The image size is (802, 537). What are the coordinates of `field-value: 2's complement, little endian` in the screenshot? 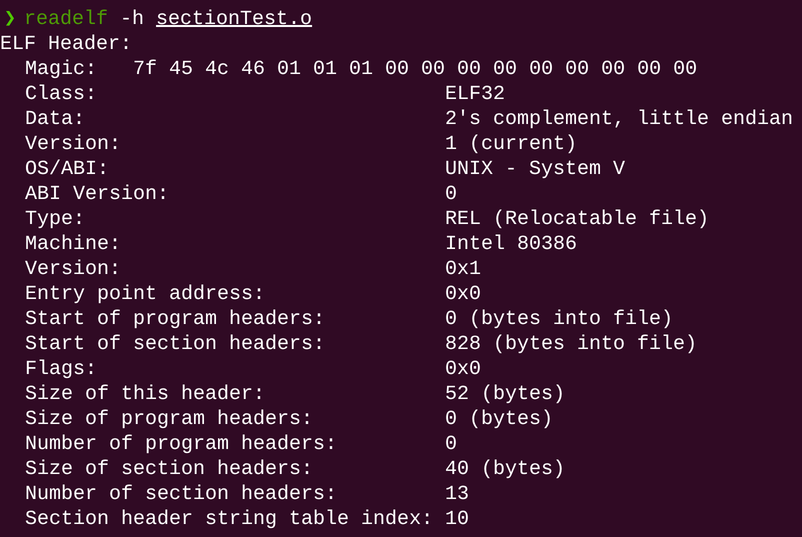 It's located at (619, 119).